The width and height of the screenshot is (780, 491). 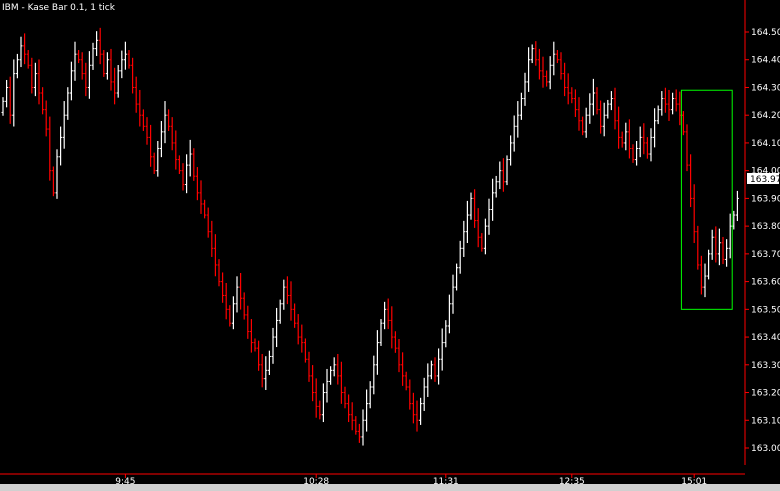 I want to click on y-tick-label: 163.60, so click(x=765, y=283).